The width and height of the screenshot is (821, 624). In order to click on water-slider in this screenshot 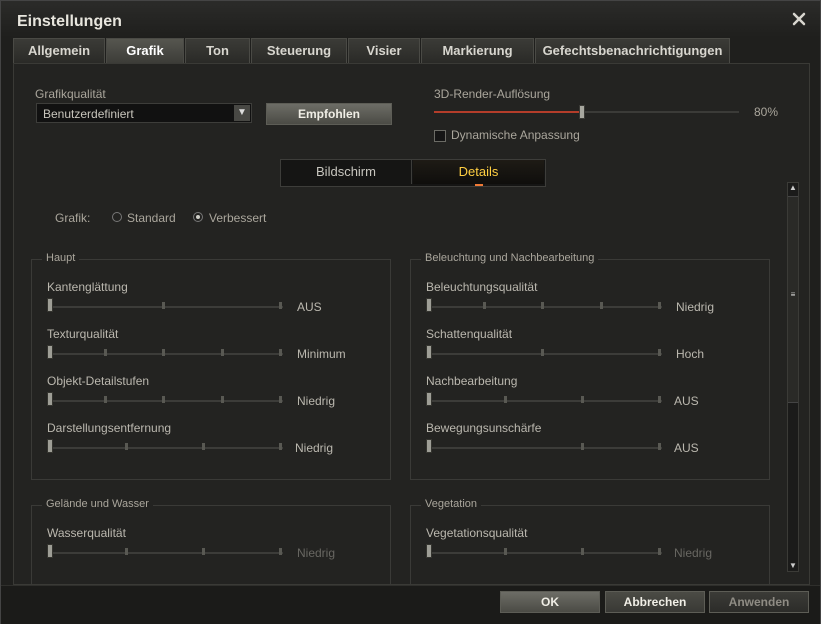, I will do `click(165, 551)`.